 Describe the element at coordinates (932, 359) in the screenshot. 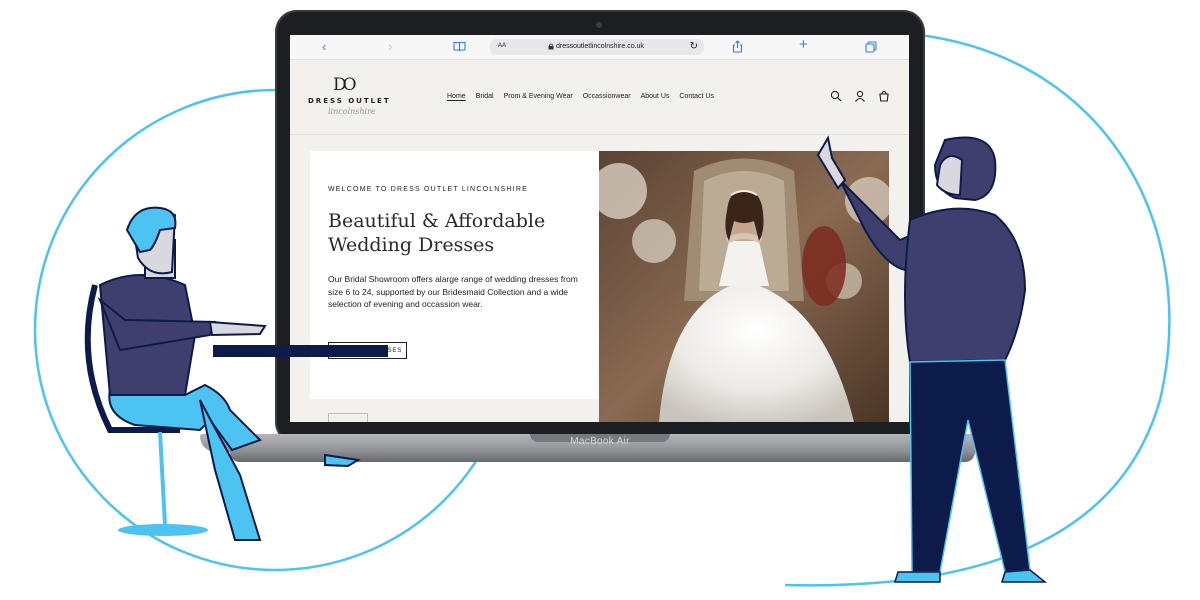

I see `standing-woman` at that location.